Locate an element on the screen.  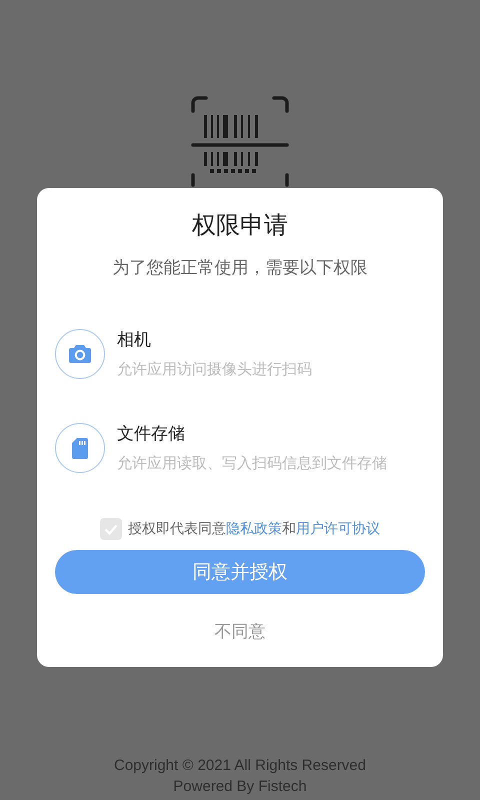
permission-description: 允许应用读取、写入扫码信息到文件存储 is located at coordinates (252, 463).